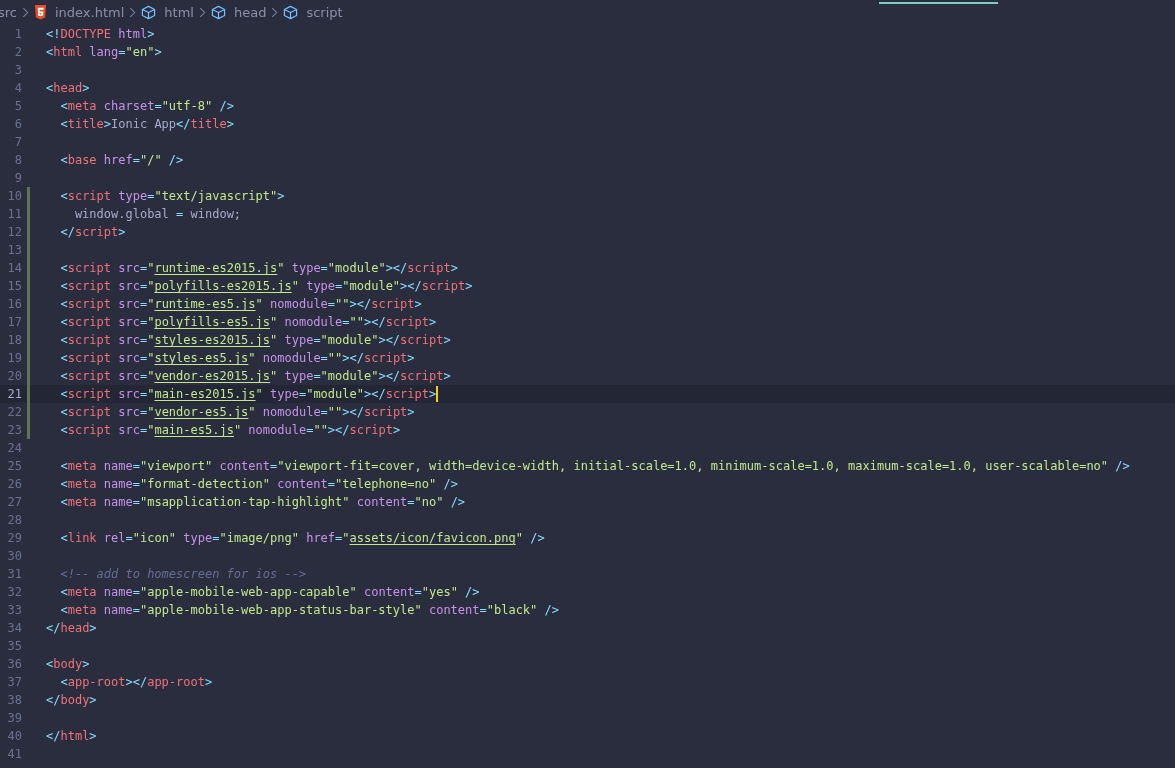 The width and height of the screenshot is (1175, 768). I want to click on breadcrumb-item: html, so click(167, 12).